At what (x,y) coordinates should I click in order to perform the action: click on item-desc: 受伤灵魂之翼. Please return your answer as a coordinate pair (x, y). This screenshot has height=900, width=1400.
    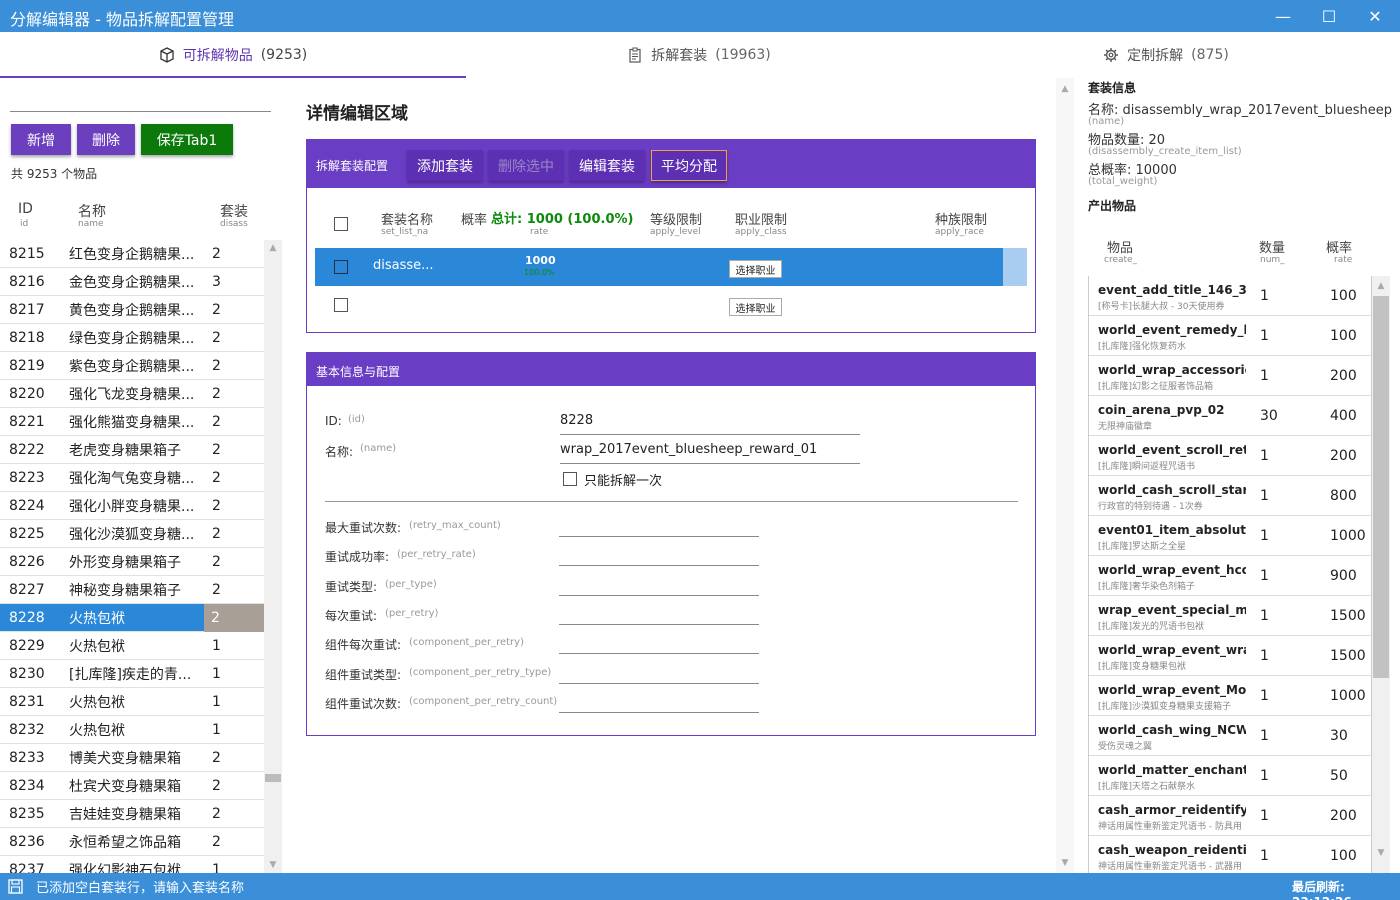
    Looking at the image, I should click on (1125, 747).